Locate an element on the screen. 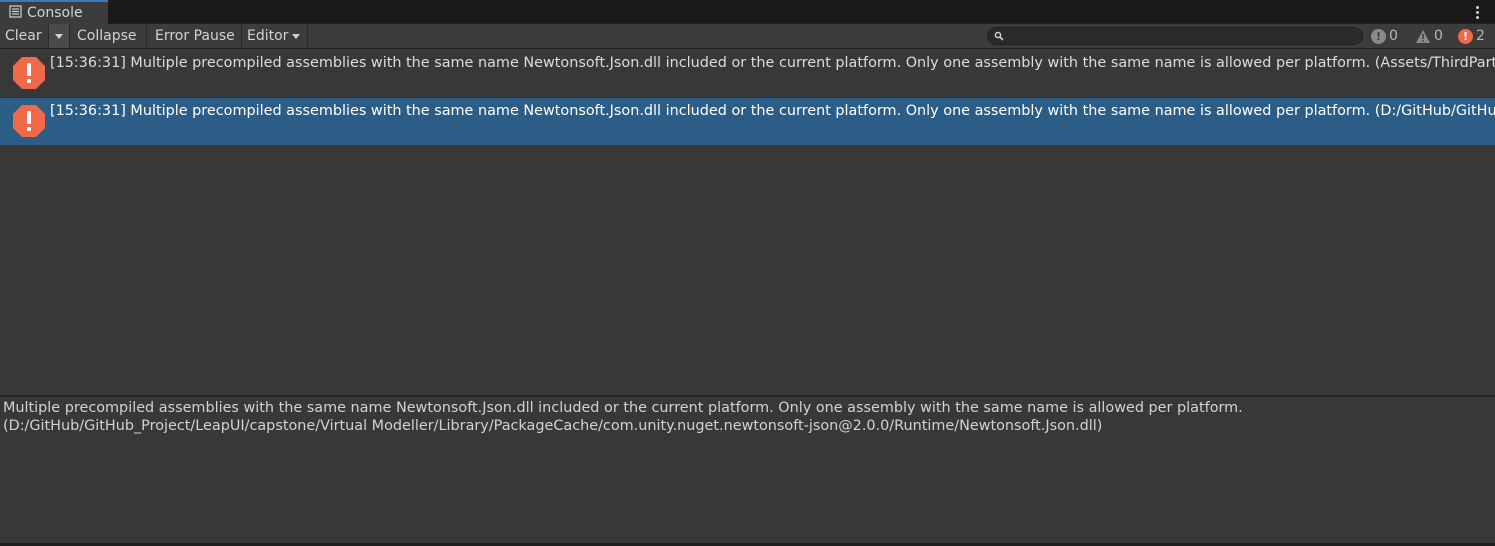  info-icon: ! is located at coordinates (1378, 36).